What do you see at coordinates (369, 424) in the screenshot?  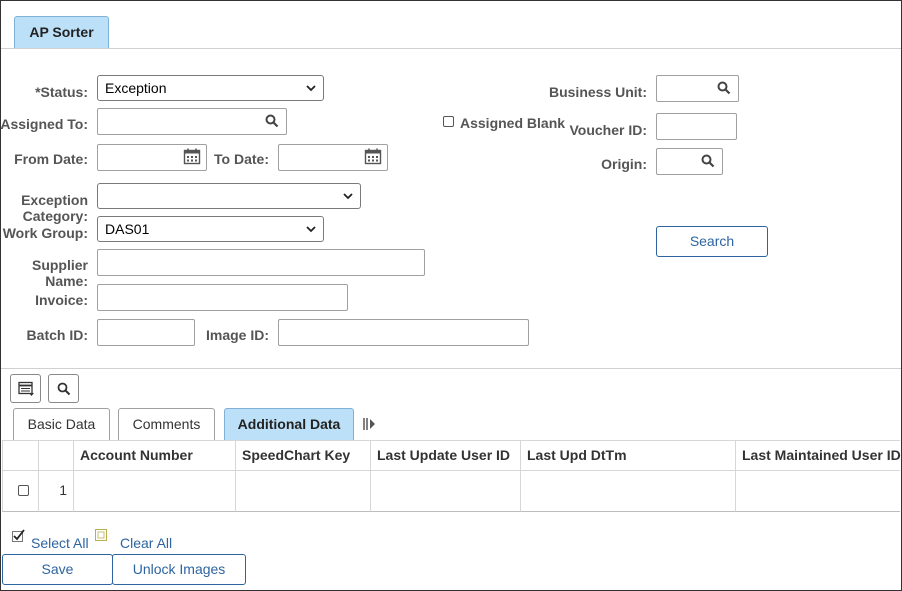 I see `show-all-columns-icon` at bounding box center [369, 424].